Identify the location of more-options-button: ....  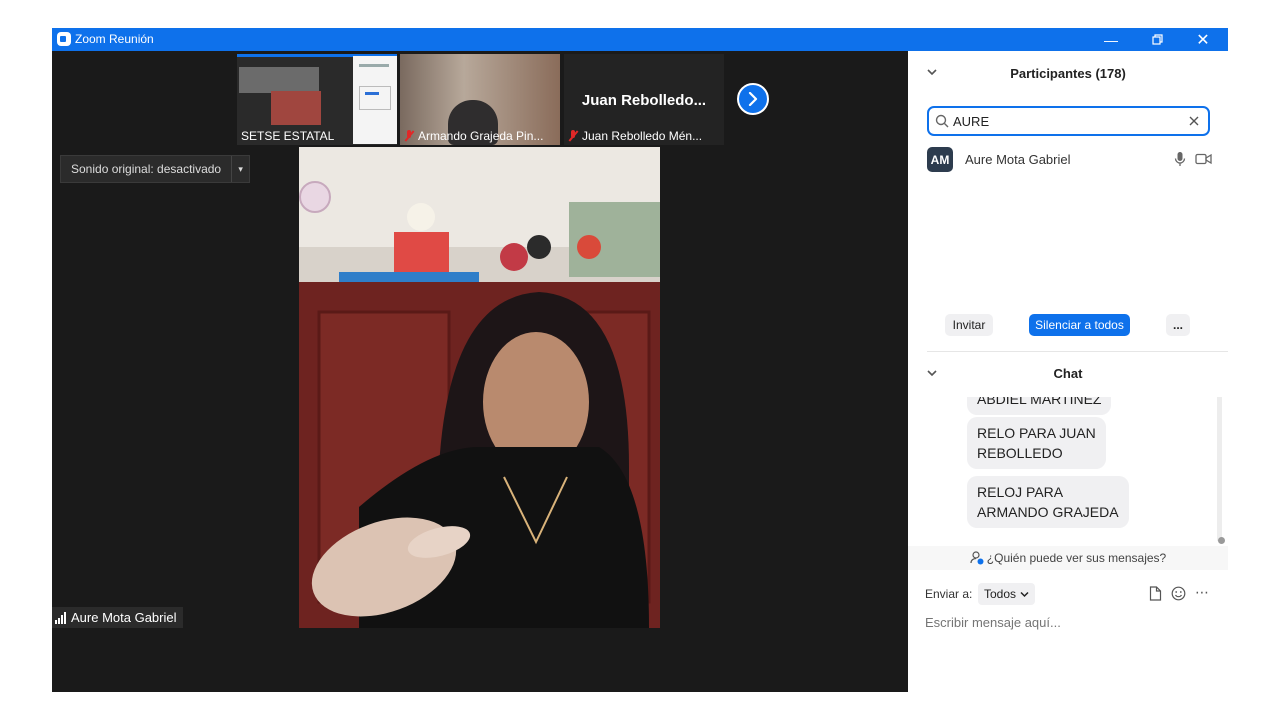
(1178, 325).